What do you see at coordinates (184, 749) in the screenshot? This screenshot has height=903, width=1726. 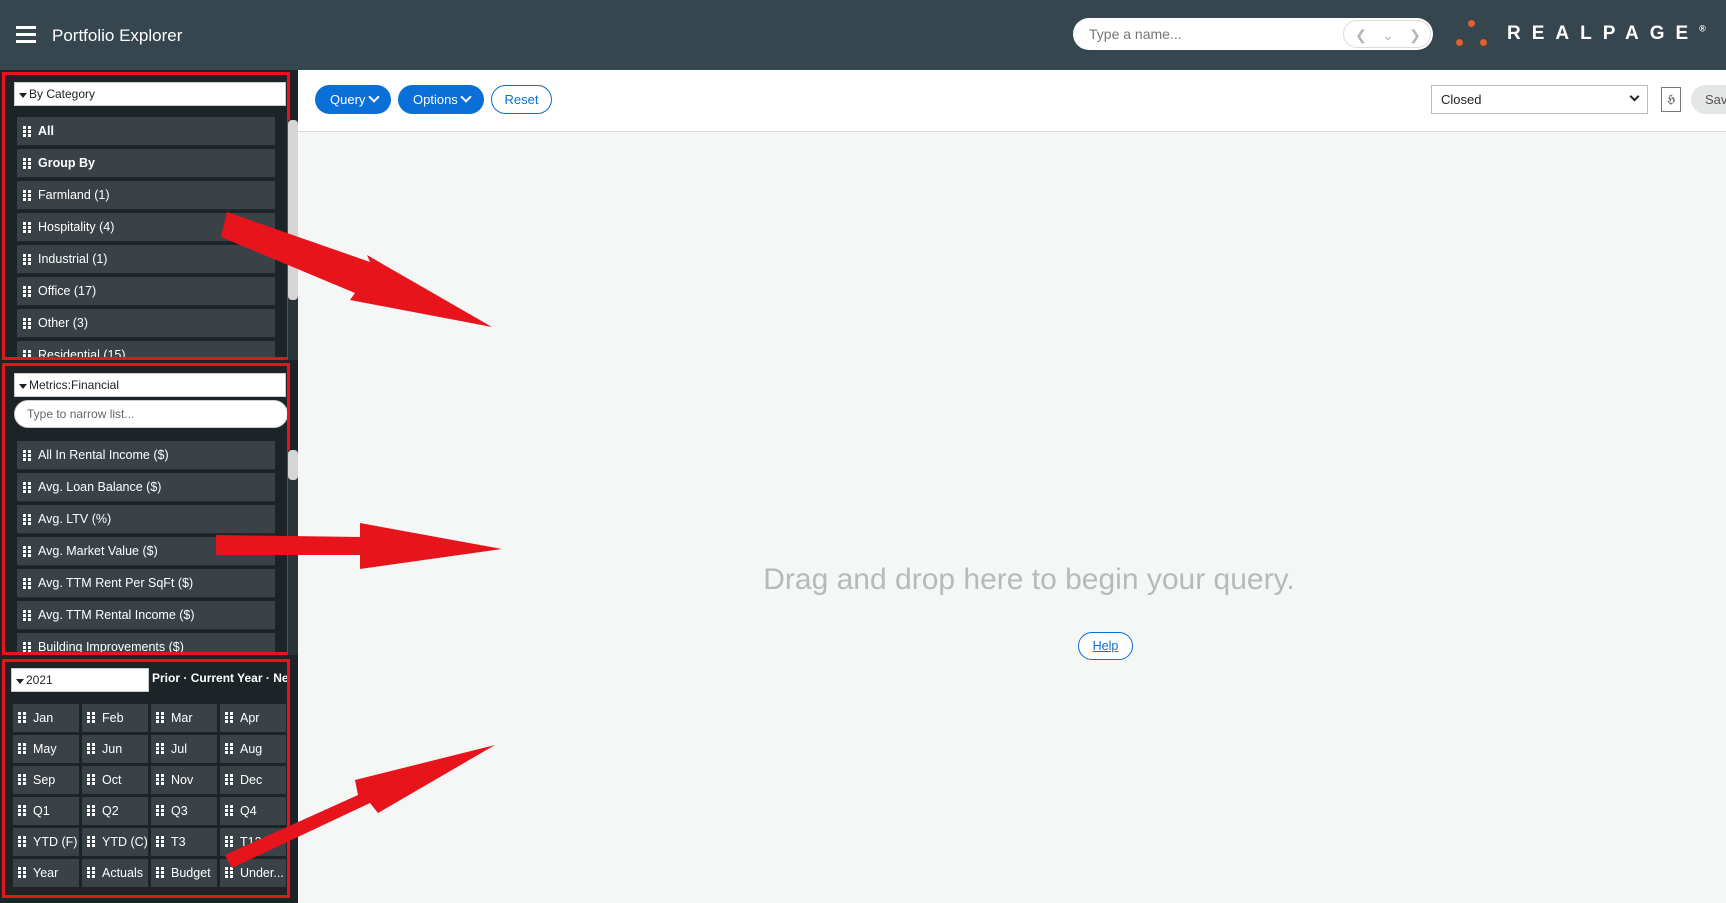 I see `period-cell-jul: Jul` at bounding box center [184, 749].